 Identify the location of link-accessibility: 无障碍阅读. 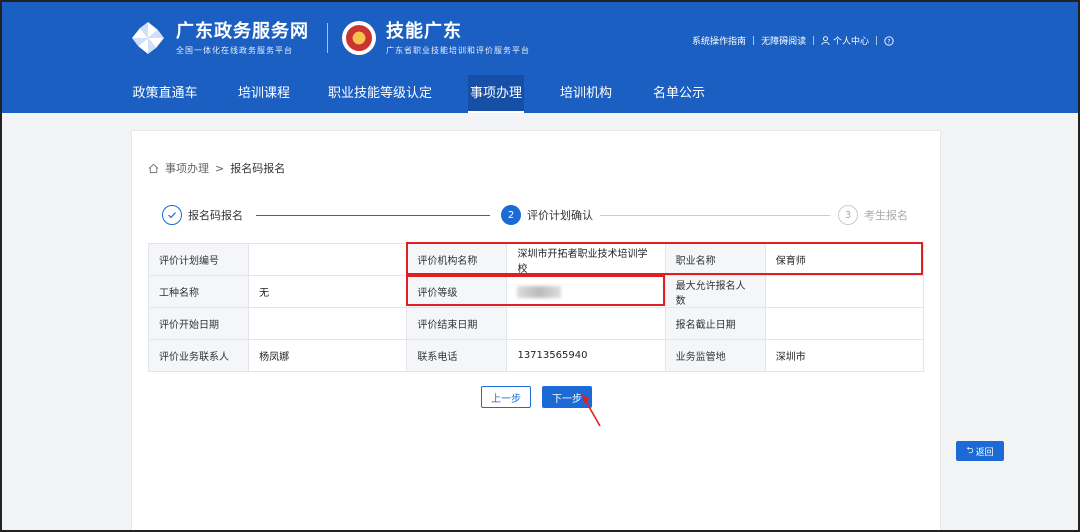
(783, 40).